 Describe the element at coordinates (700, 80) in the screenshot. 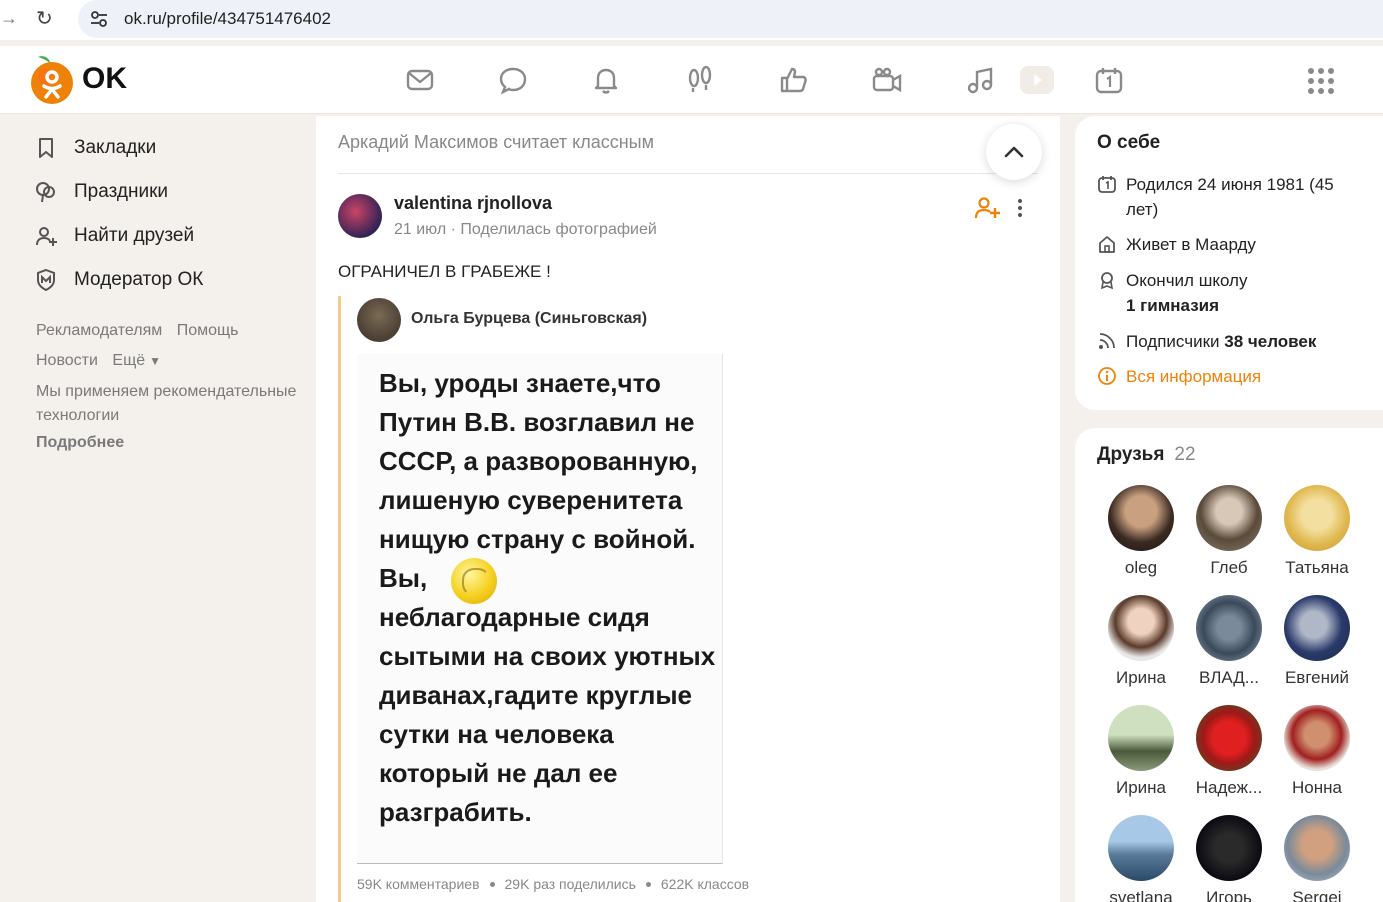

I see `footprints-icon` at that location.